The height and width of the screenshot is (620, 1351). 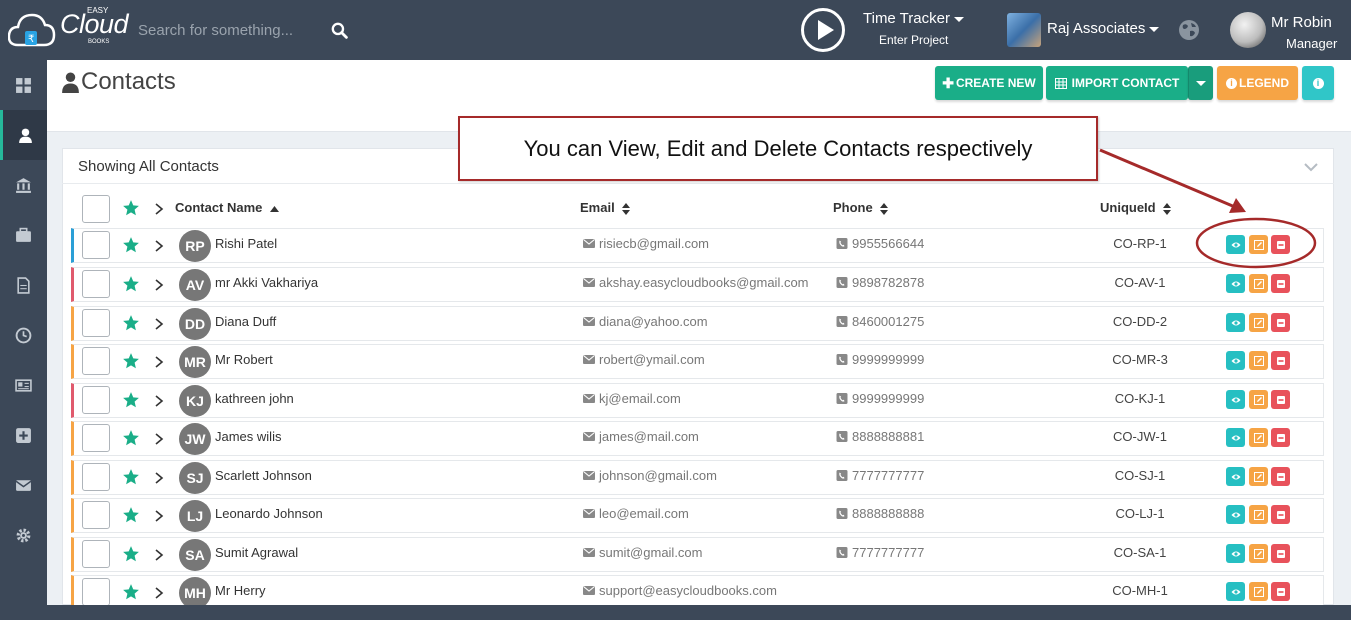 What do you see at coordinates (1248, 30) in the screenshot?
I see `user-avatar` at bounding box center [1248, 30].